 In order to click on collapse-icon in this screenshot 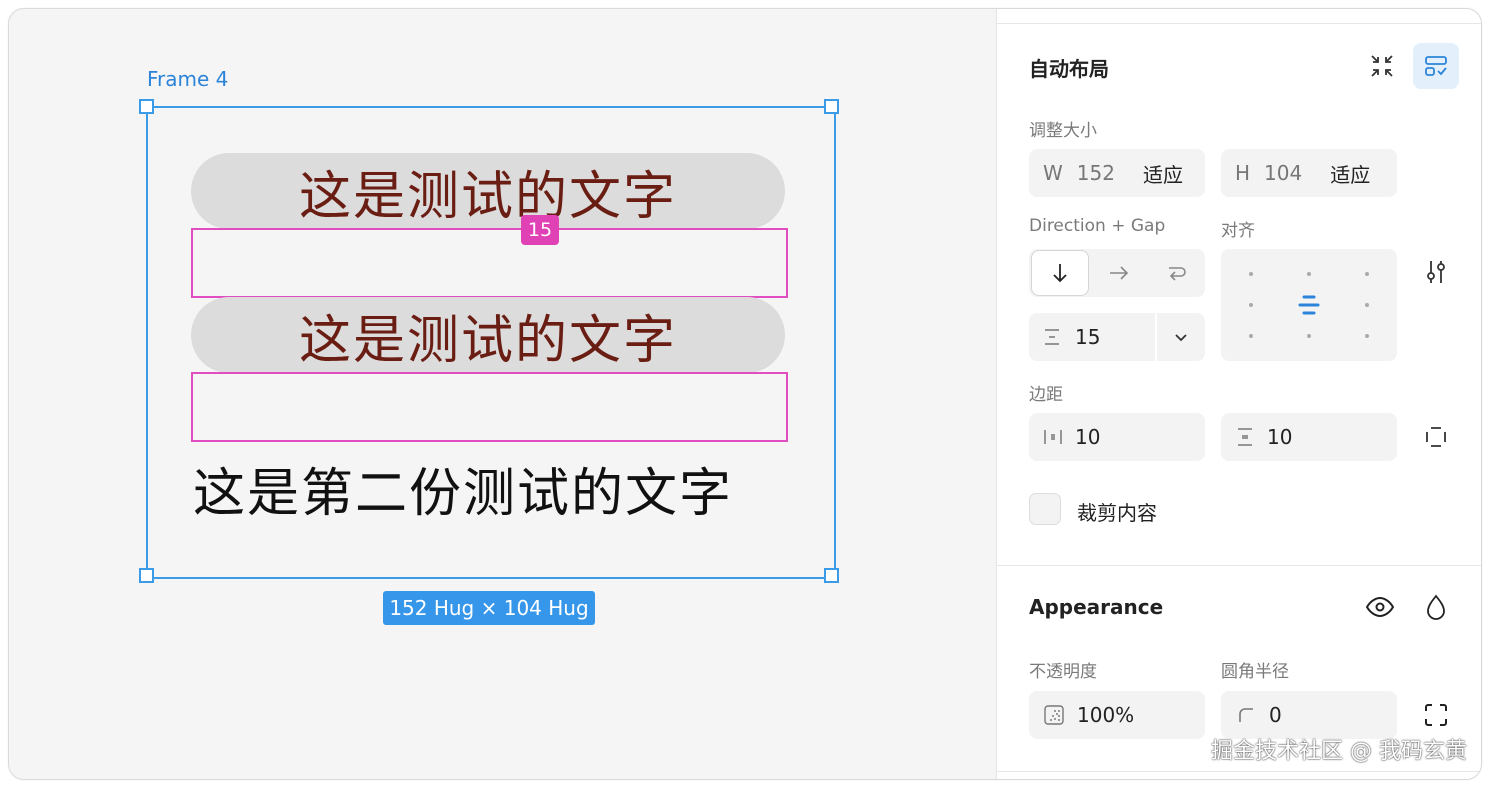, I will do `click(1382, 66)`.